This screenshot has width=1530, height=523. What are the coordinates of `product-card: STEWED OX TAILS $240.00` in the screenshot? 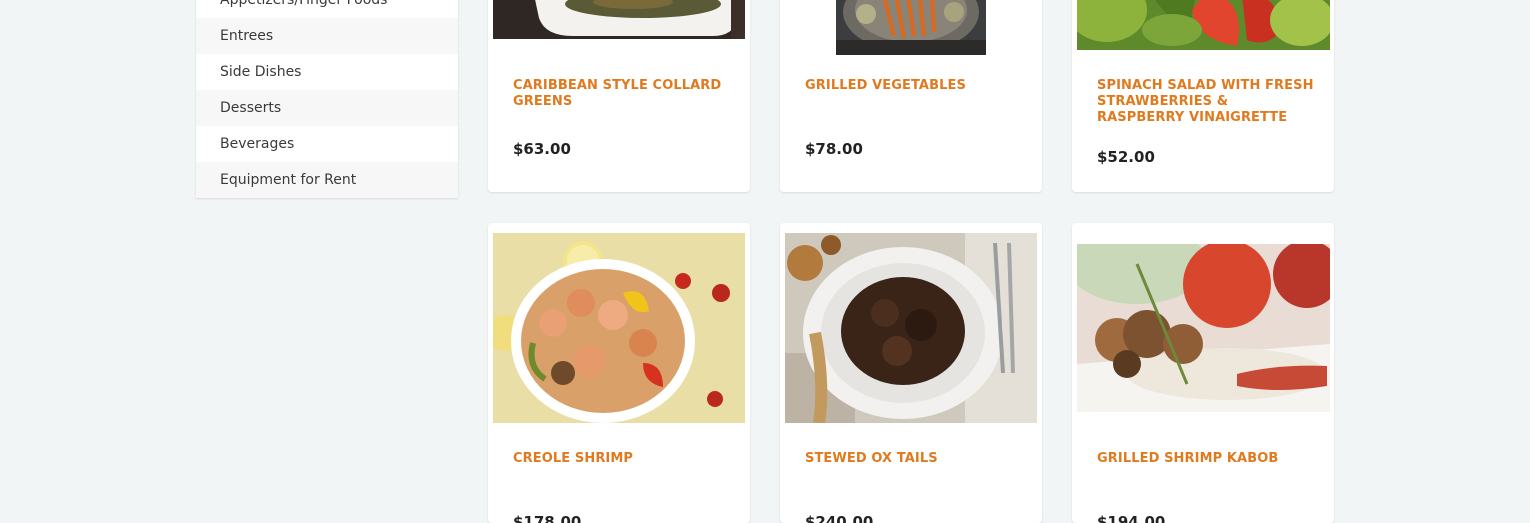 It's located at (911, 373).